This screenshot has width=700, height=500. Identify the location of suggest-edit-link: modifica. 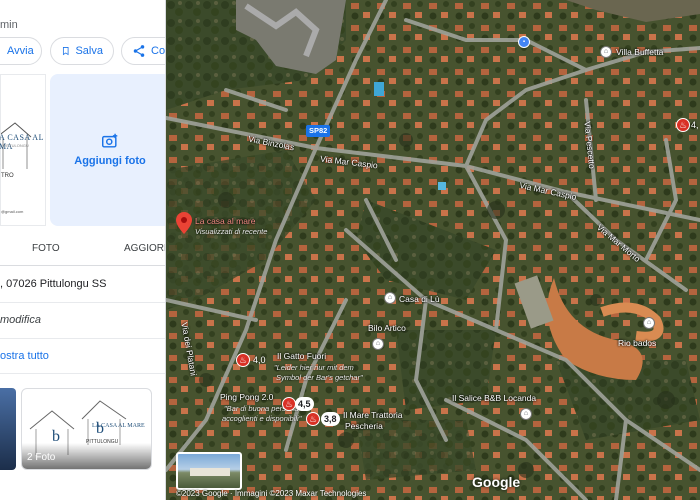
(82, 320).